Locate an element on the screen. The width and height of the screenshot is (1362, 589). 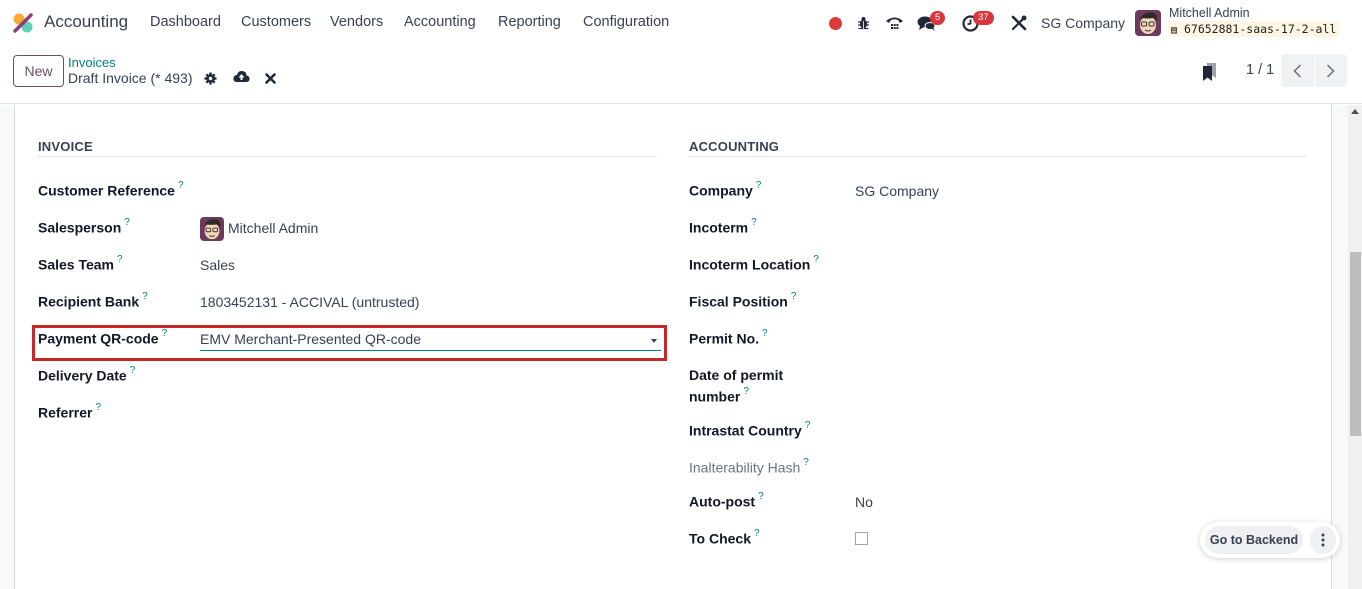
label-customer-reference: Customer Reference? is located at coordinates (111, 189).